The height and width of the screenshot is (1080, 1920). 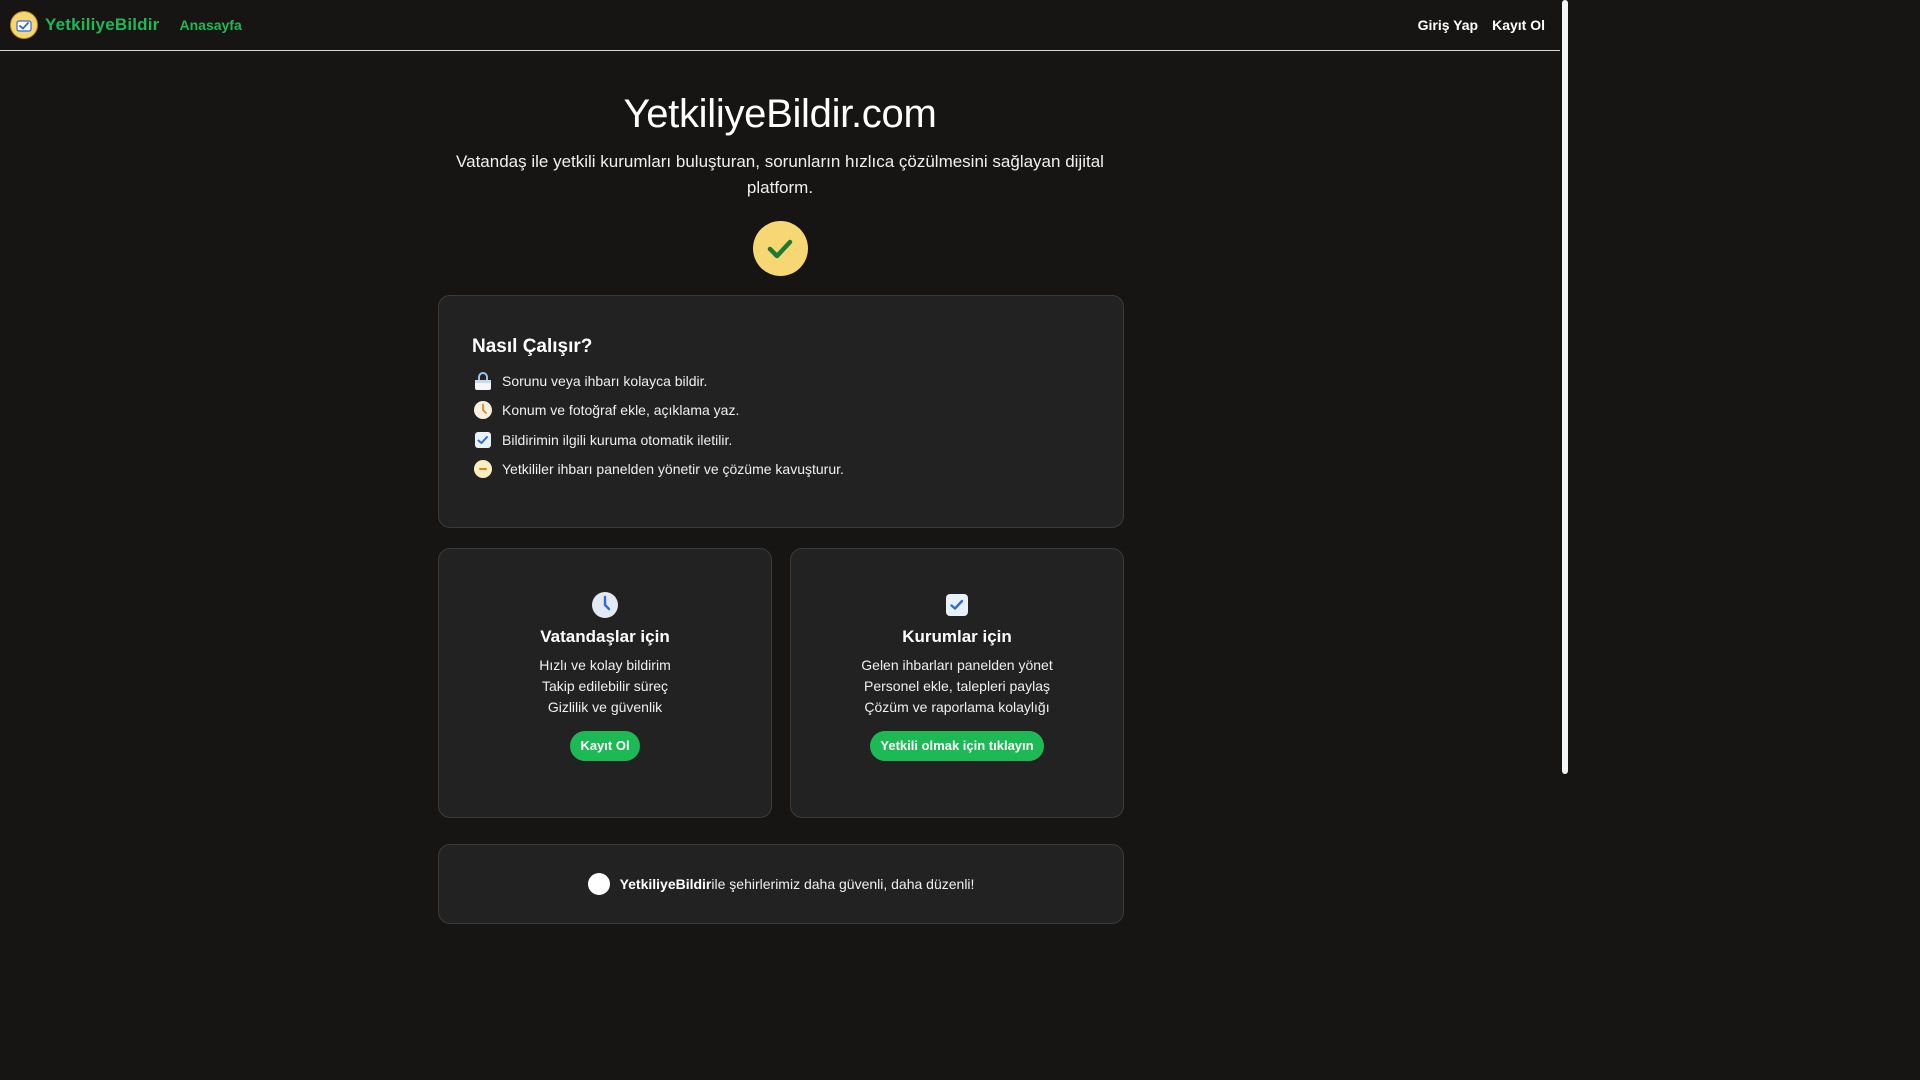 I want to click on citizens-title: Vatandaşlar için, so click(x=605, y=636).